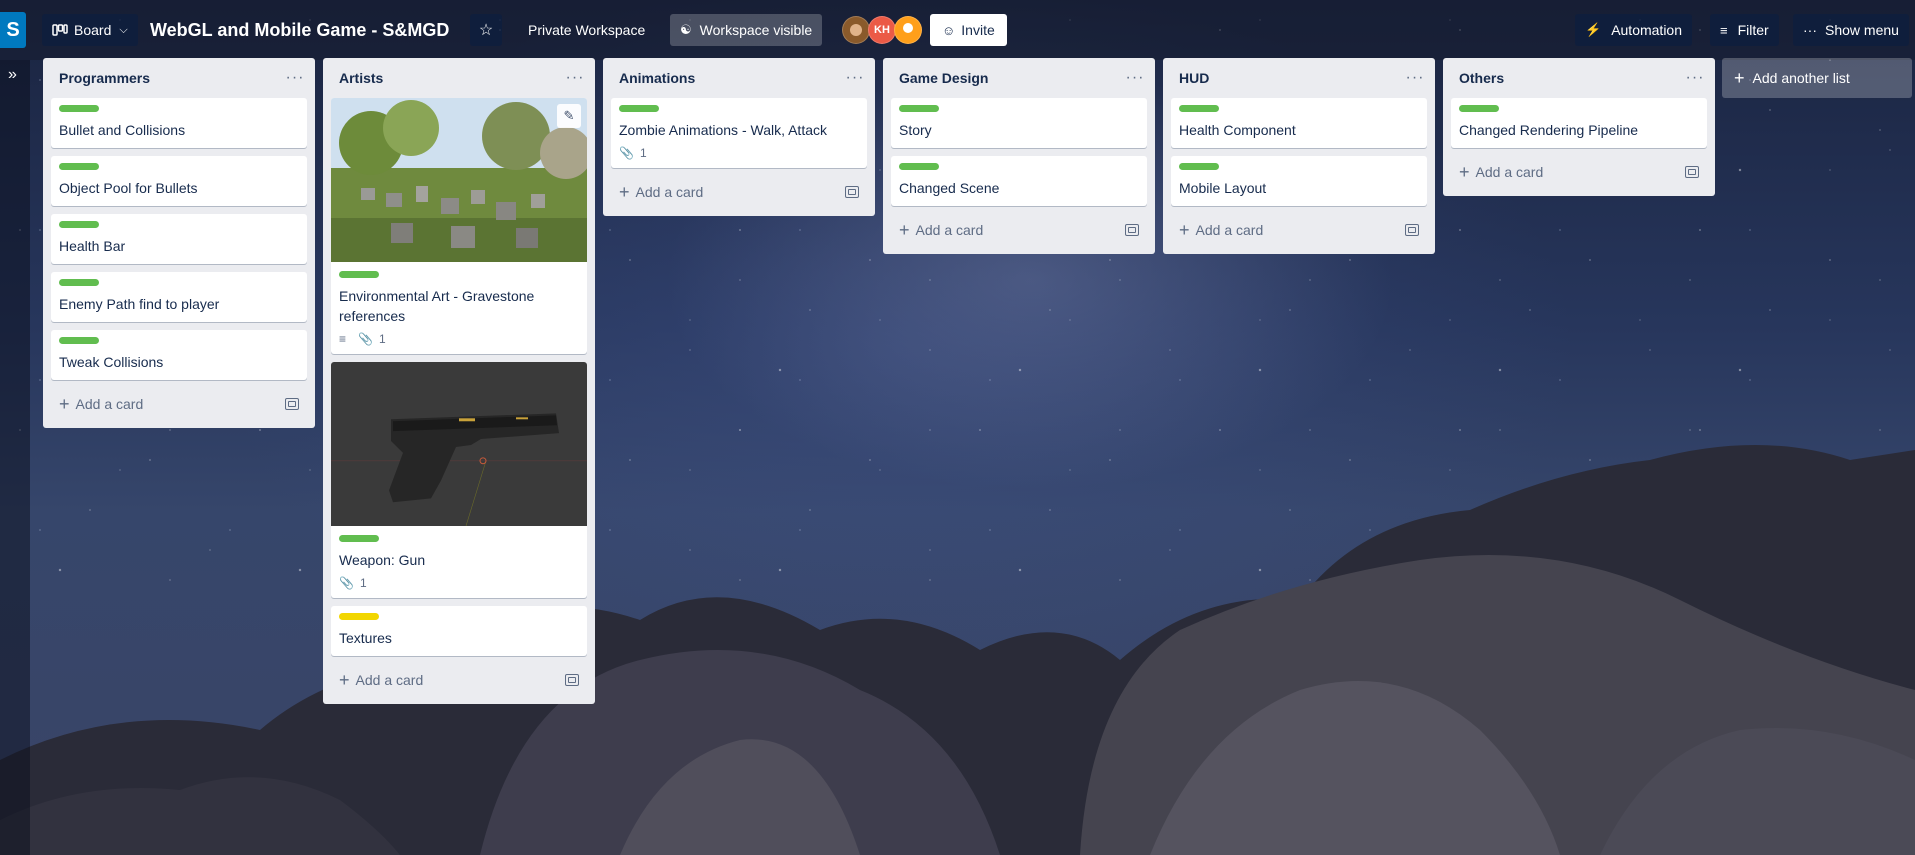 Image resolution: width=1915 pixels, height=855 pixels. I want to click on card: Bullet and Collisions, so click(179, 123).